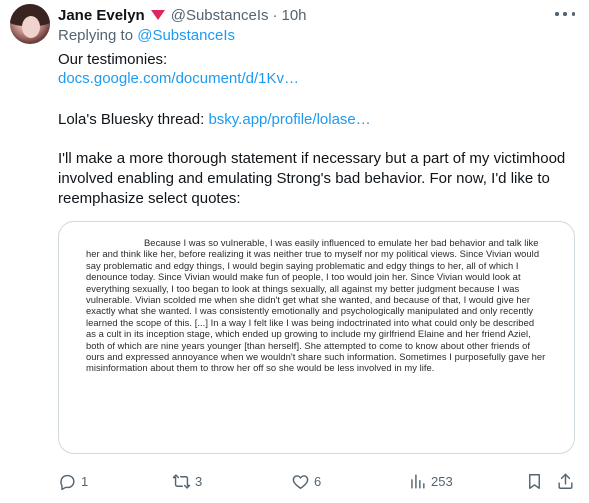 Image resolution: width=589 pixels, height=503 pixels. I want to click on repost-icon, so click(181, 481).